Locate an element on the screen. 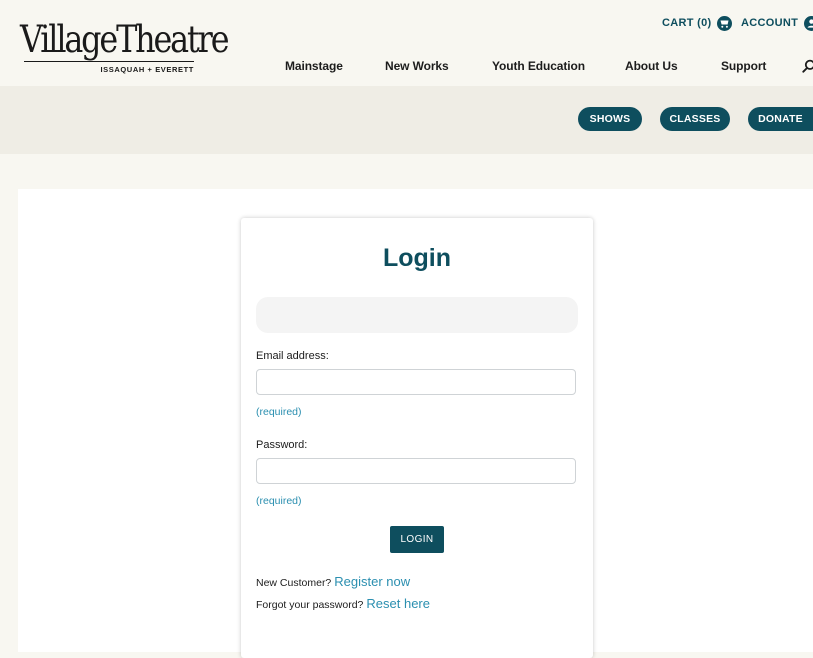 Image resolution: width=813 pixels, height=658 pixels. cart-link: CART (0) is located at coordinates (697, 23).